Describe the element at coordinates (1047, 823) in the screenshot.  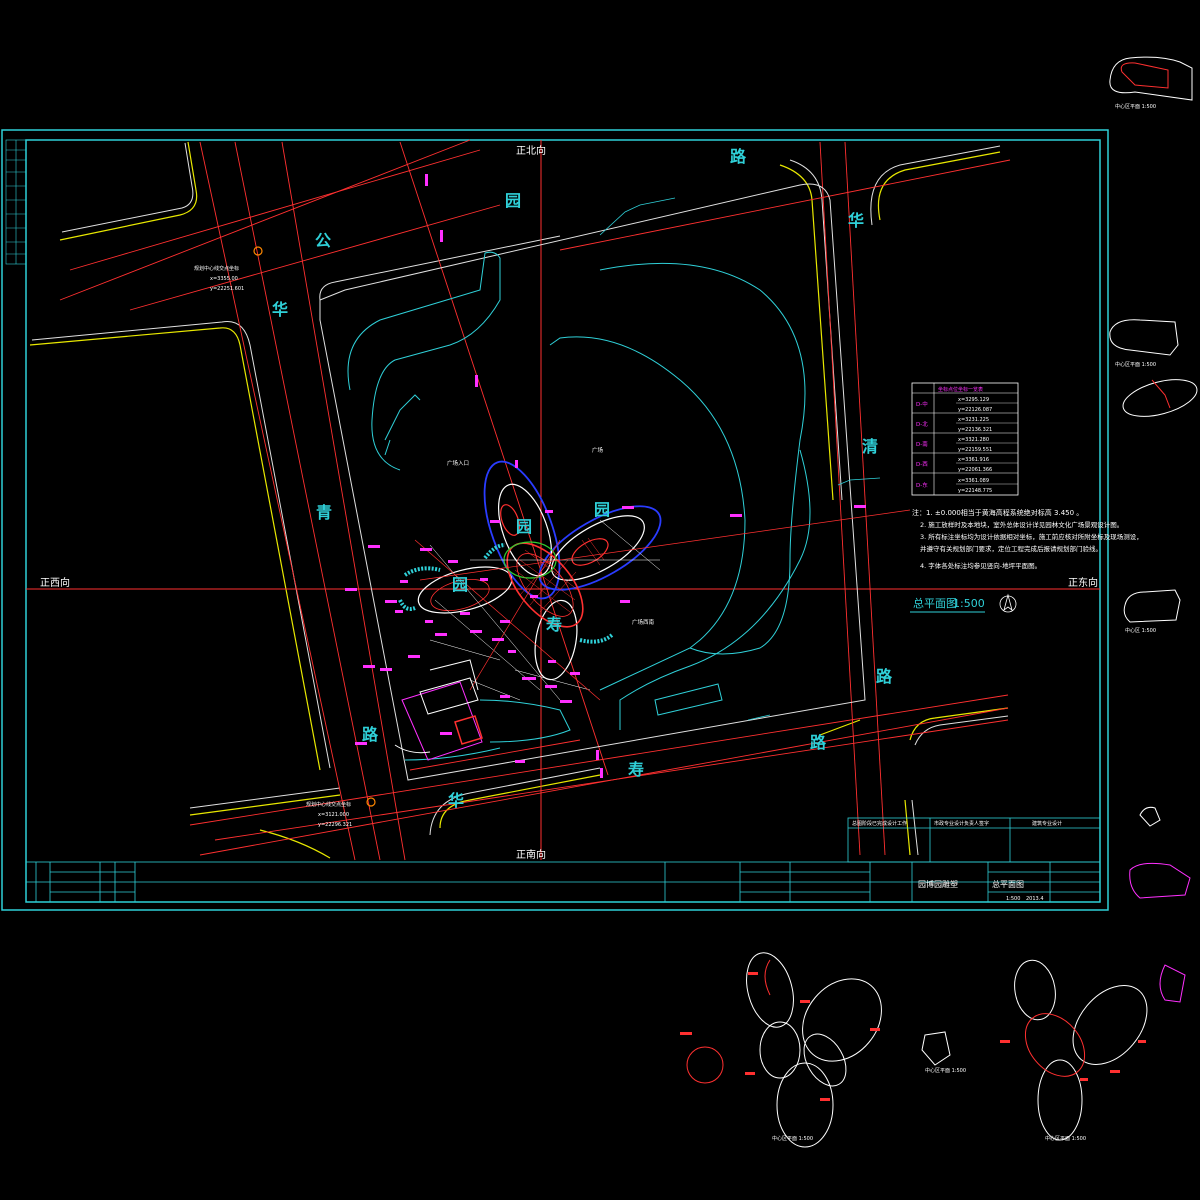
I see `strip-cell-3: 建筑专业设计` at that location.